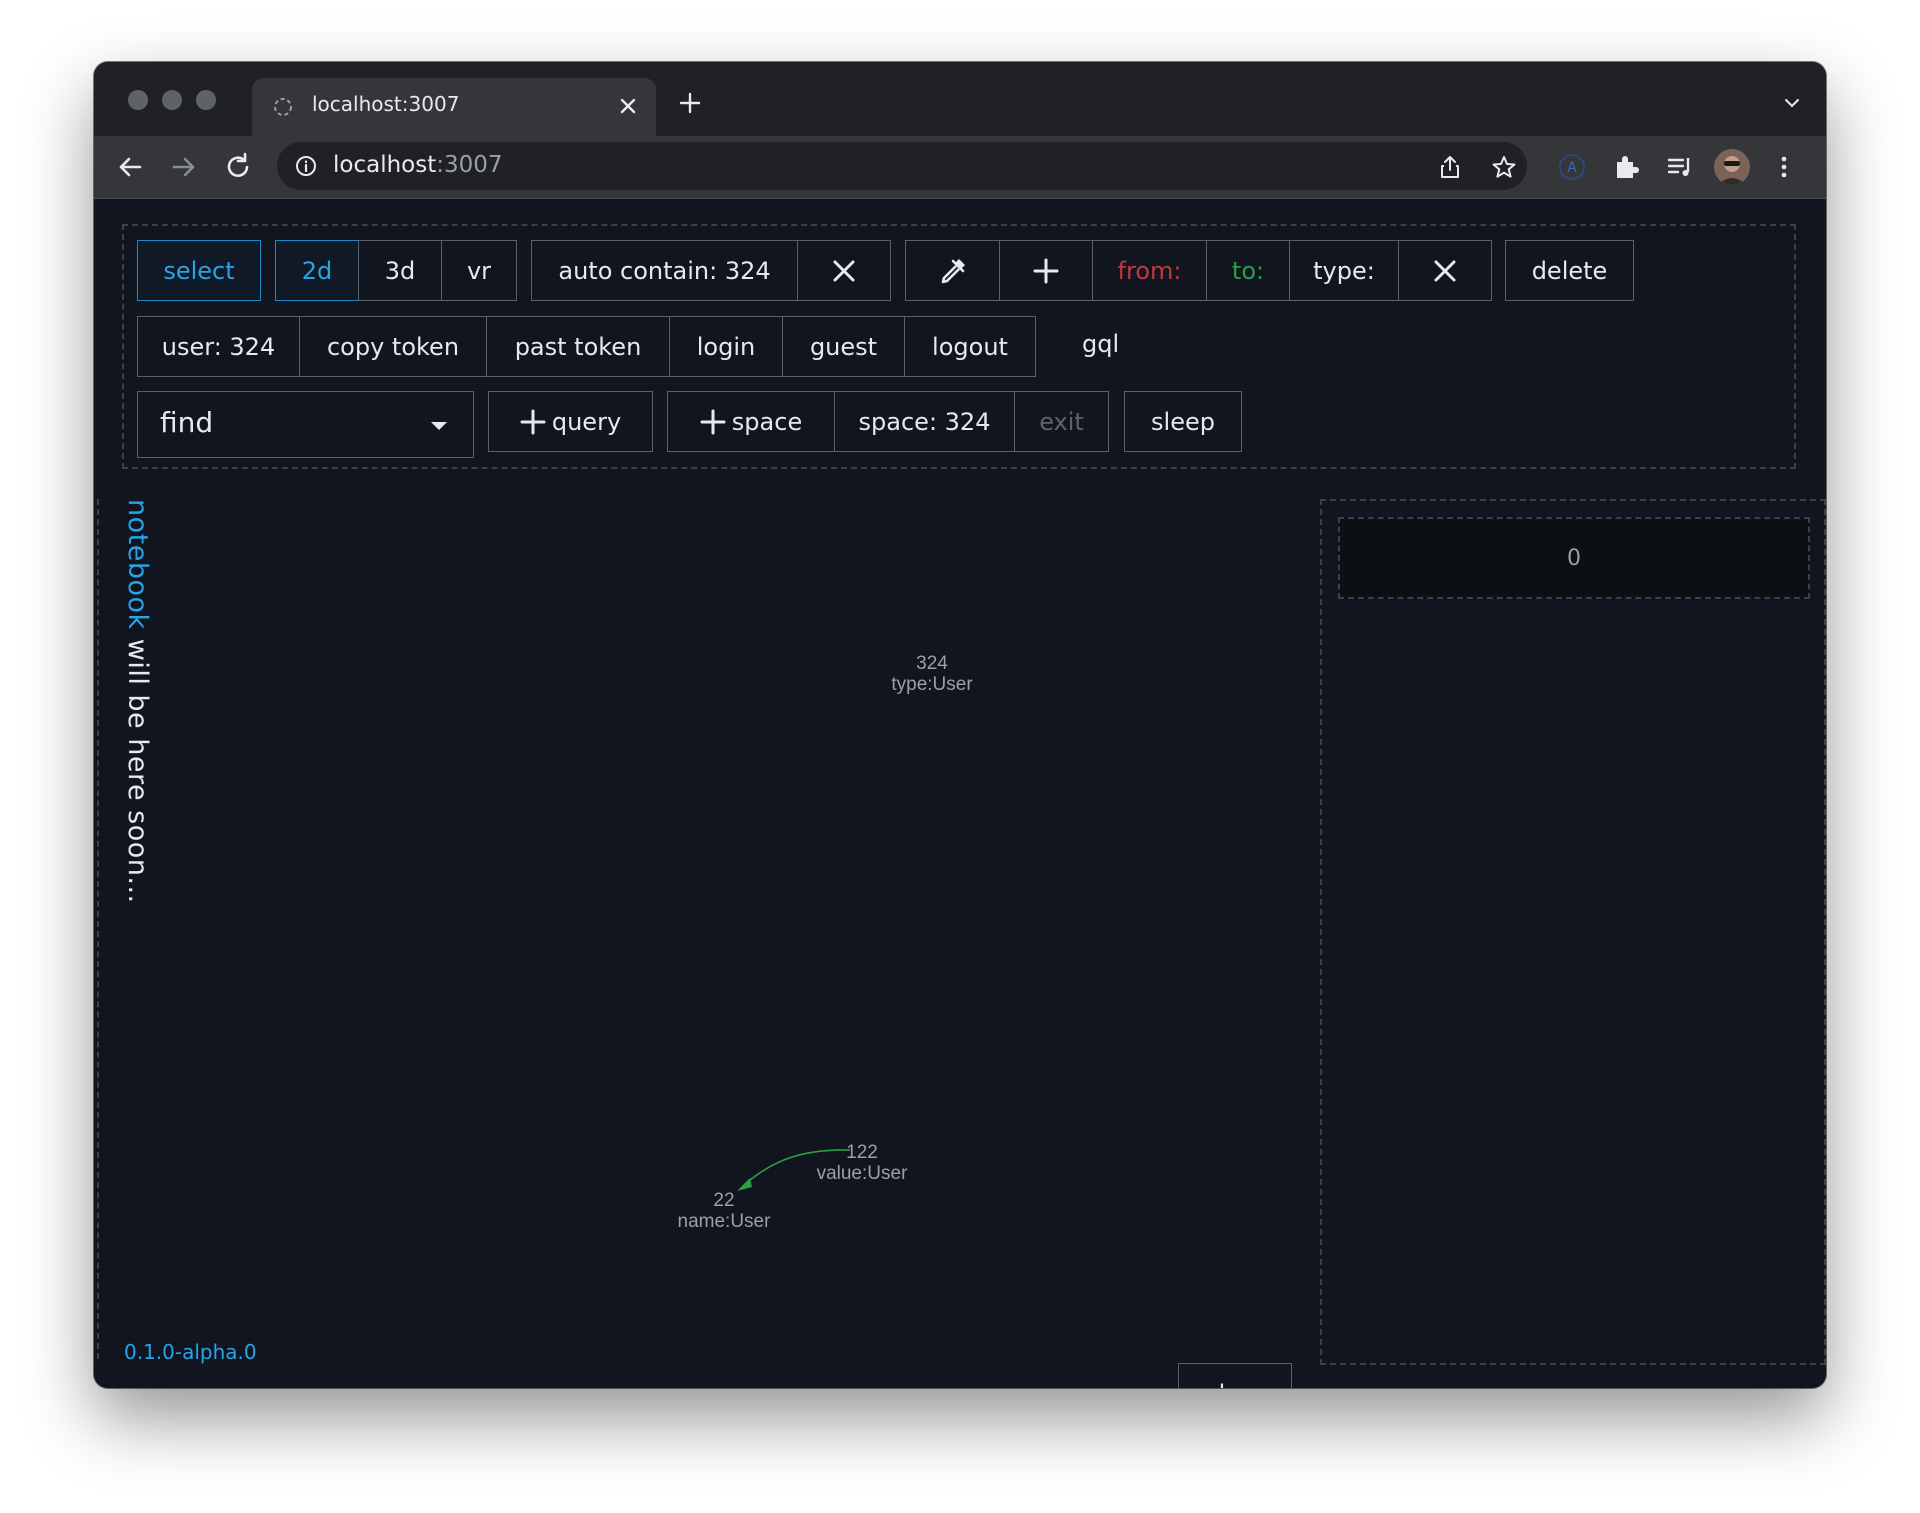 This screenshot has height=1513, width=1920. I want to click on graph-node: 324 type:User, so click(932, 674).